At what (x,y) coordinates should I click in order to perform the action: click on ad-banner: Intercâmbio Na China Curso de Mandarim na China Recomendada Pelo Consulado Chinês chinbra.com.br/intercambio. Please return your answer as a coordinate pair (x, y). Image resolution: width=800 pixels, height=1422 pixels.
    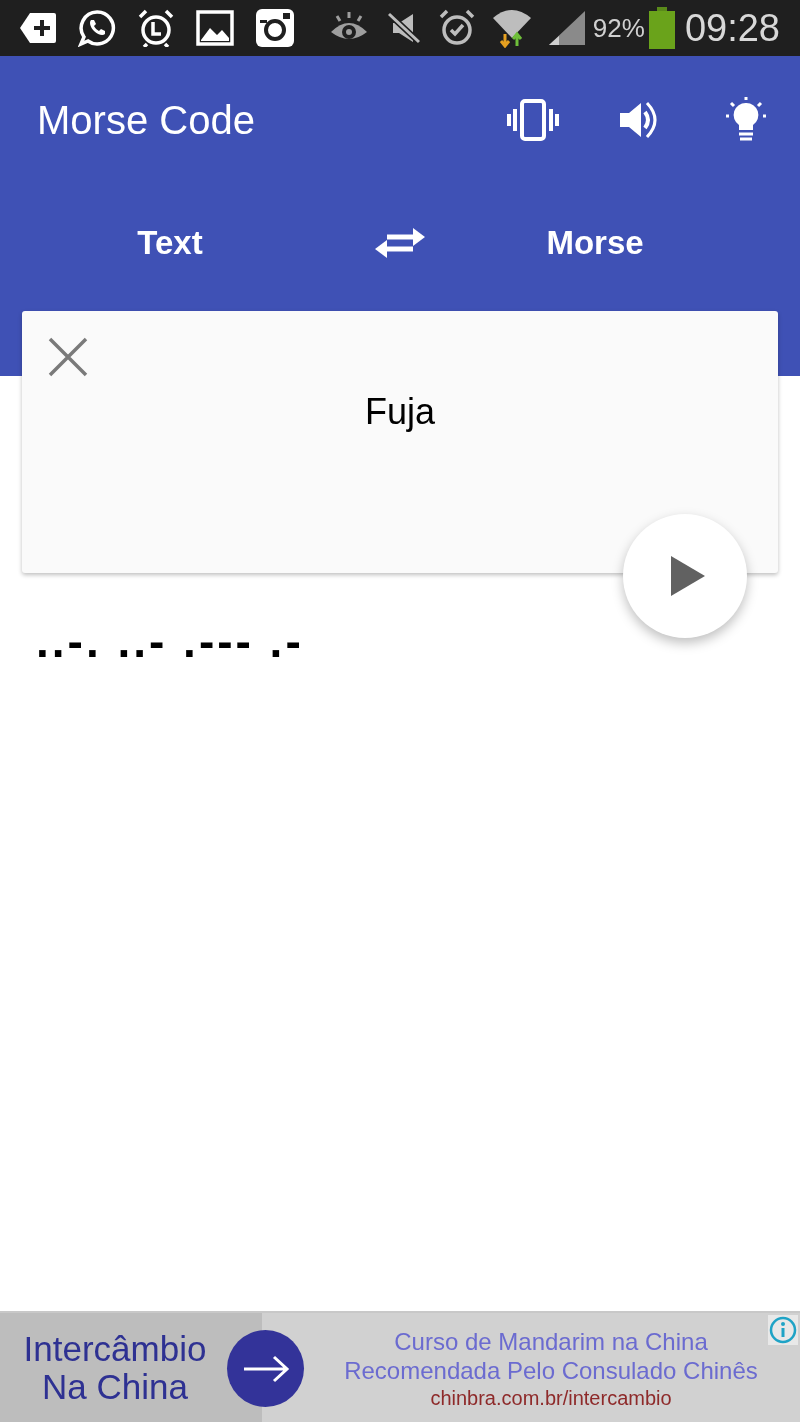
    Looking at the image, I should click on (400, 1366).